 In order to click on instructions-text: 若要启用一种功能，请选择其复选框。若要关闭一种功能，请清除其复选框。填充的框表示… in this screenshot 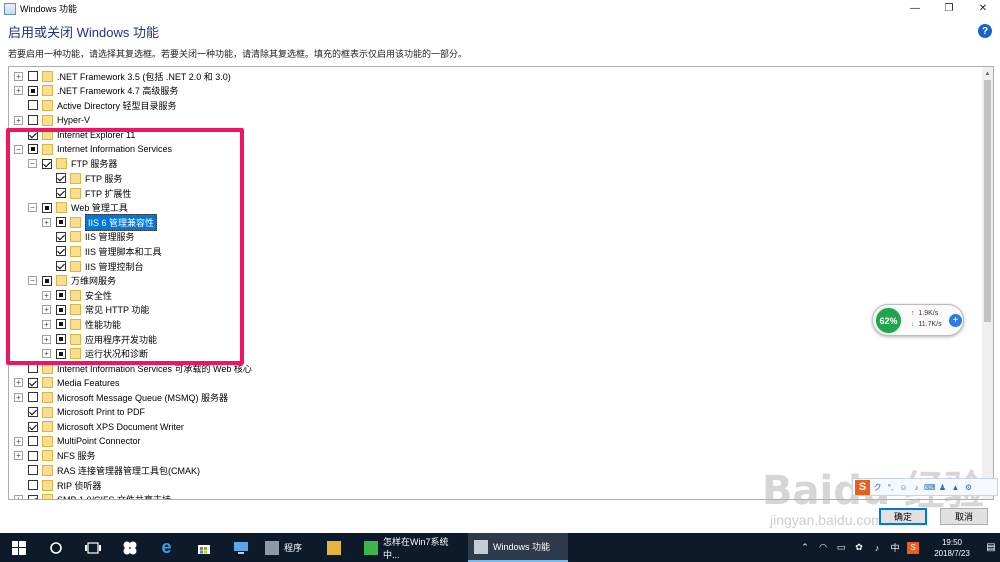, I will do `click(238, 54)`.